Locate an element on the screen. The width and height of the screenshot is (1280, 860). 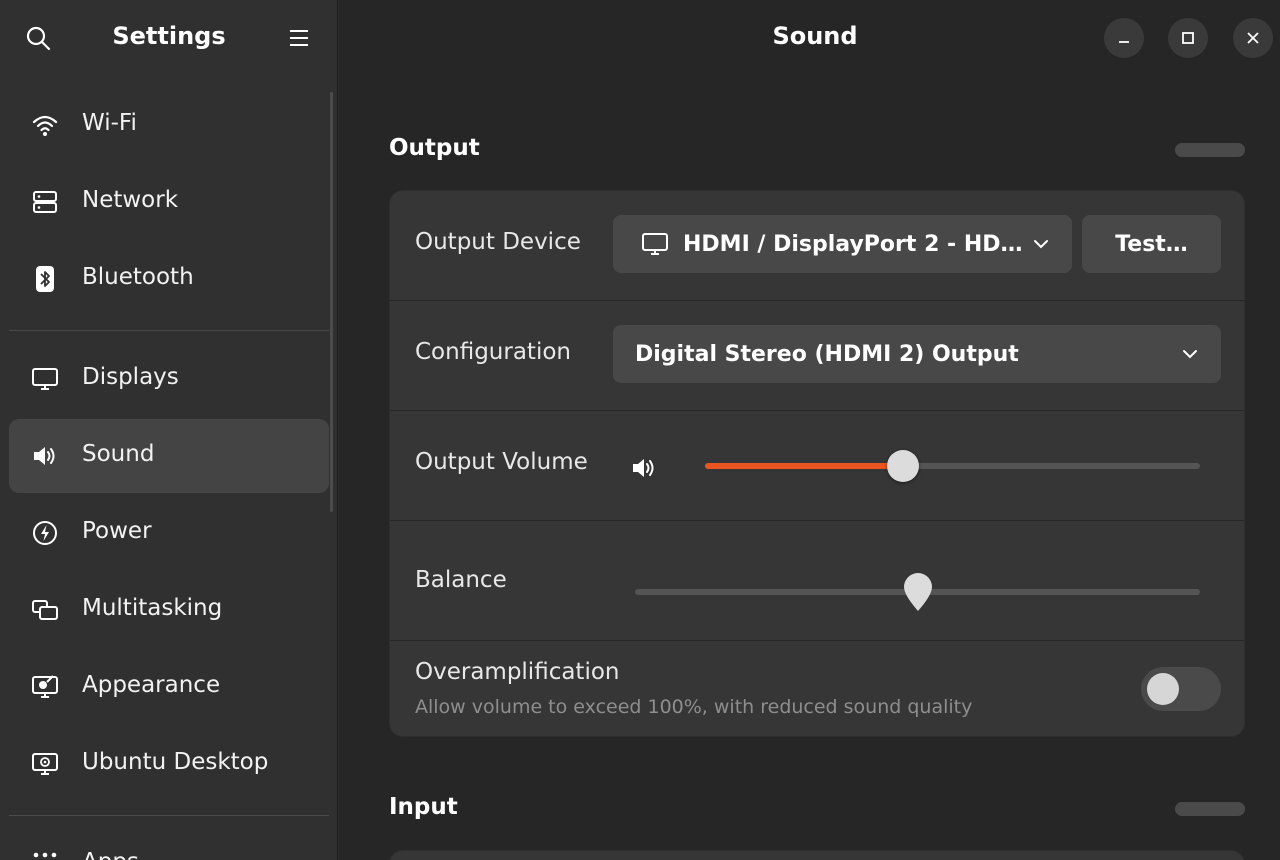
sidebar-item-label: Wi-Fi is located at coordinates (109, 123).